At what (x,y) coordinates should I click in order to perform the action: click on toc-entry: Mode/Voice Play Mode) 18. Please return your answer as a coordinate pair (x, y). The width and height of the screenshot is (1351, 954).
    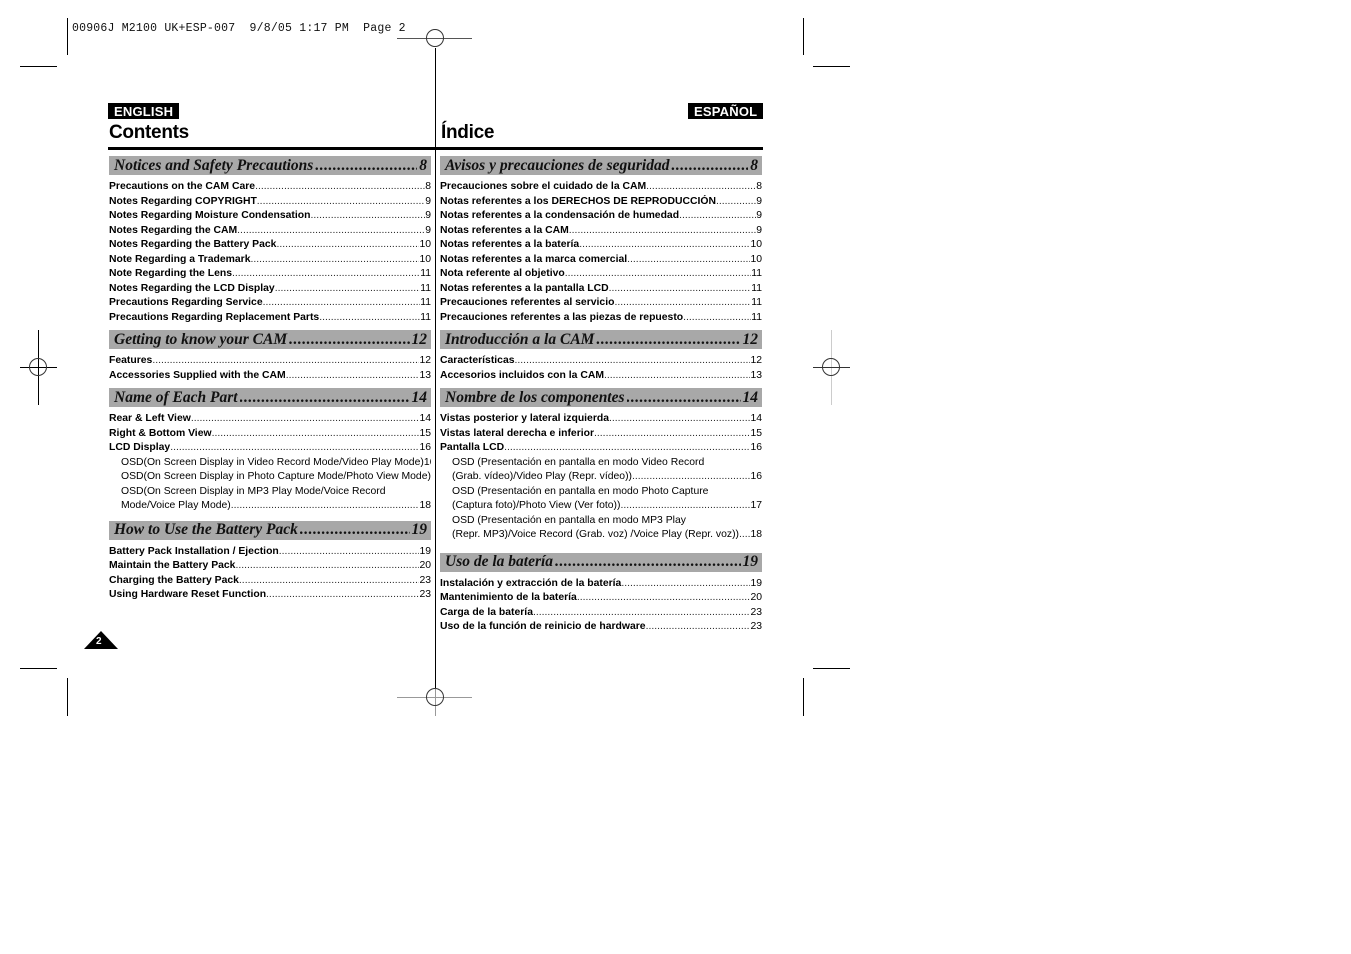
    Looking at the image, I should click on (270, 506).